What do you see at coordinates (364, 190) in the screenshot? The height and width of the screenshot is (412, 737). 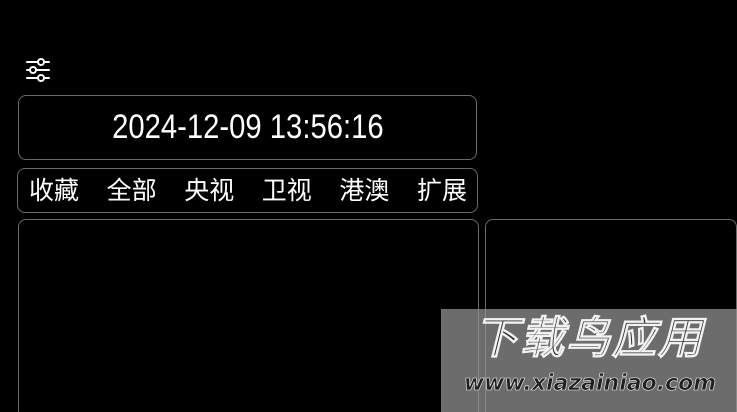 I see `tab-hk-macau: 港澳` at bounding box center [364, 190].